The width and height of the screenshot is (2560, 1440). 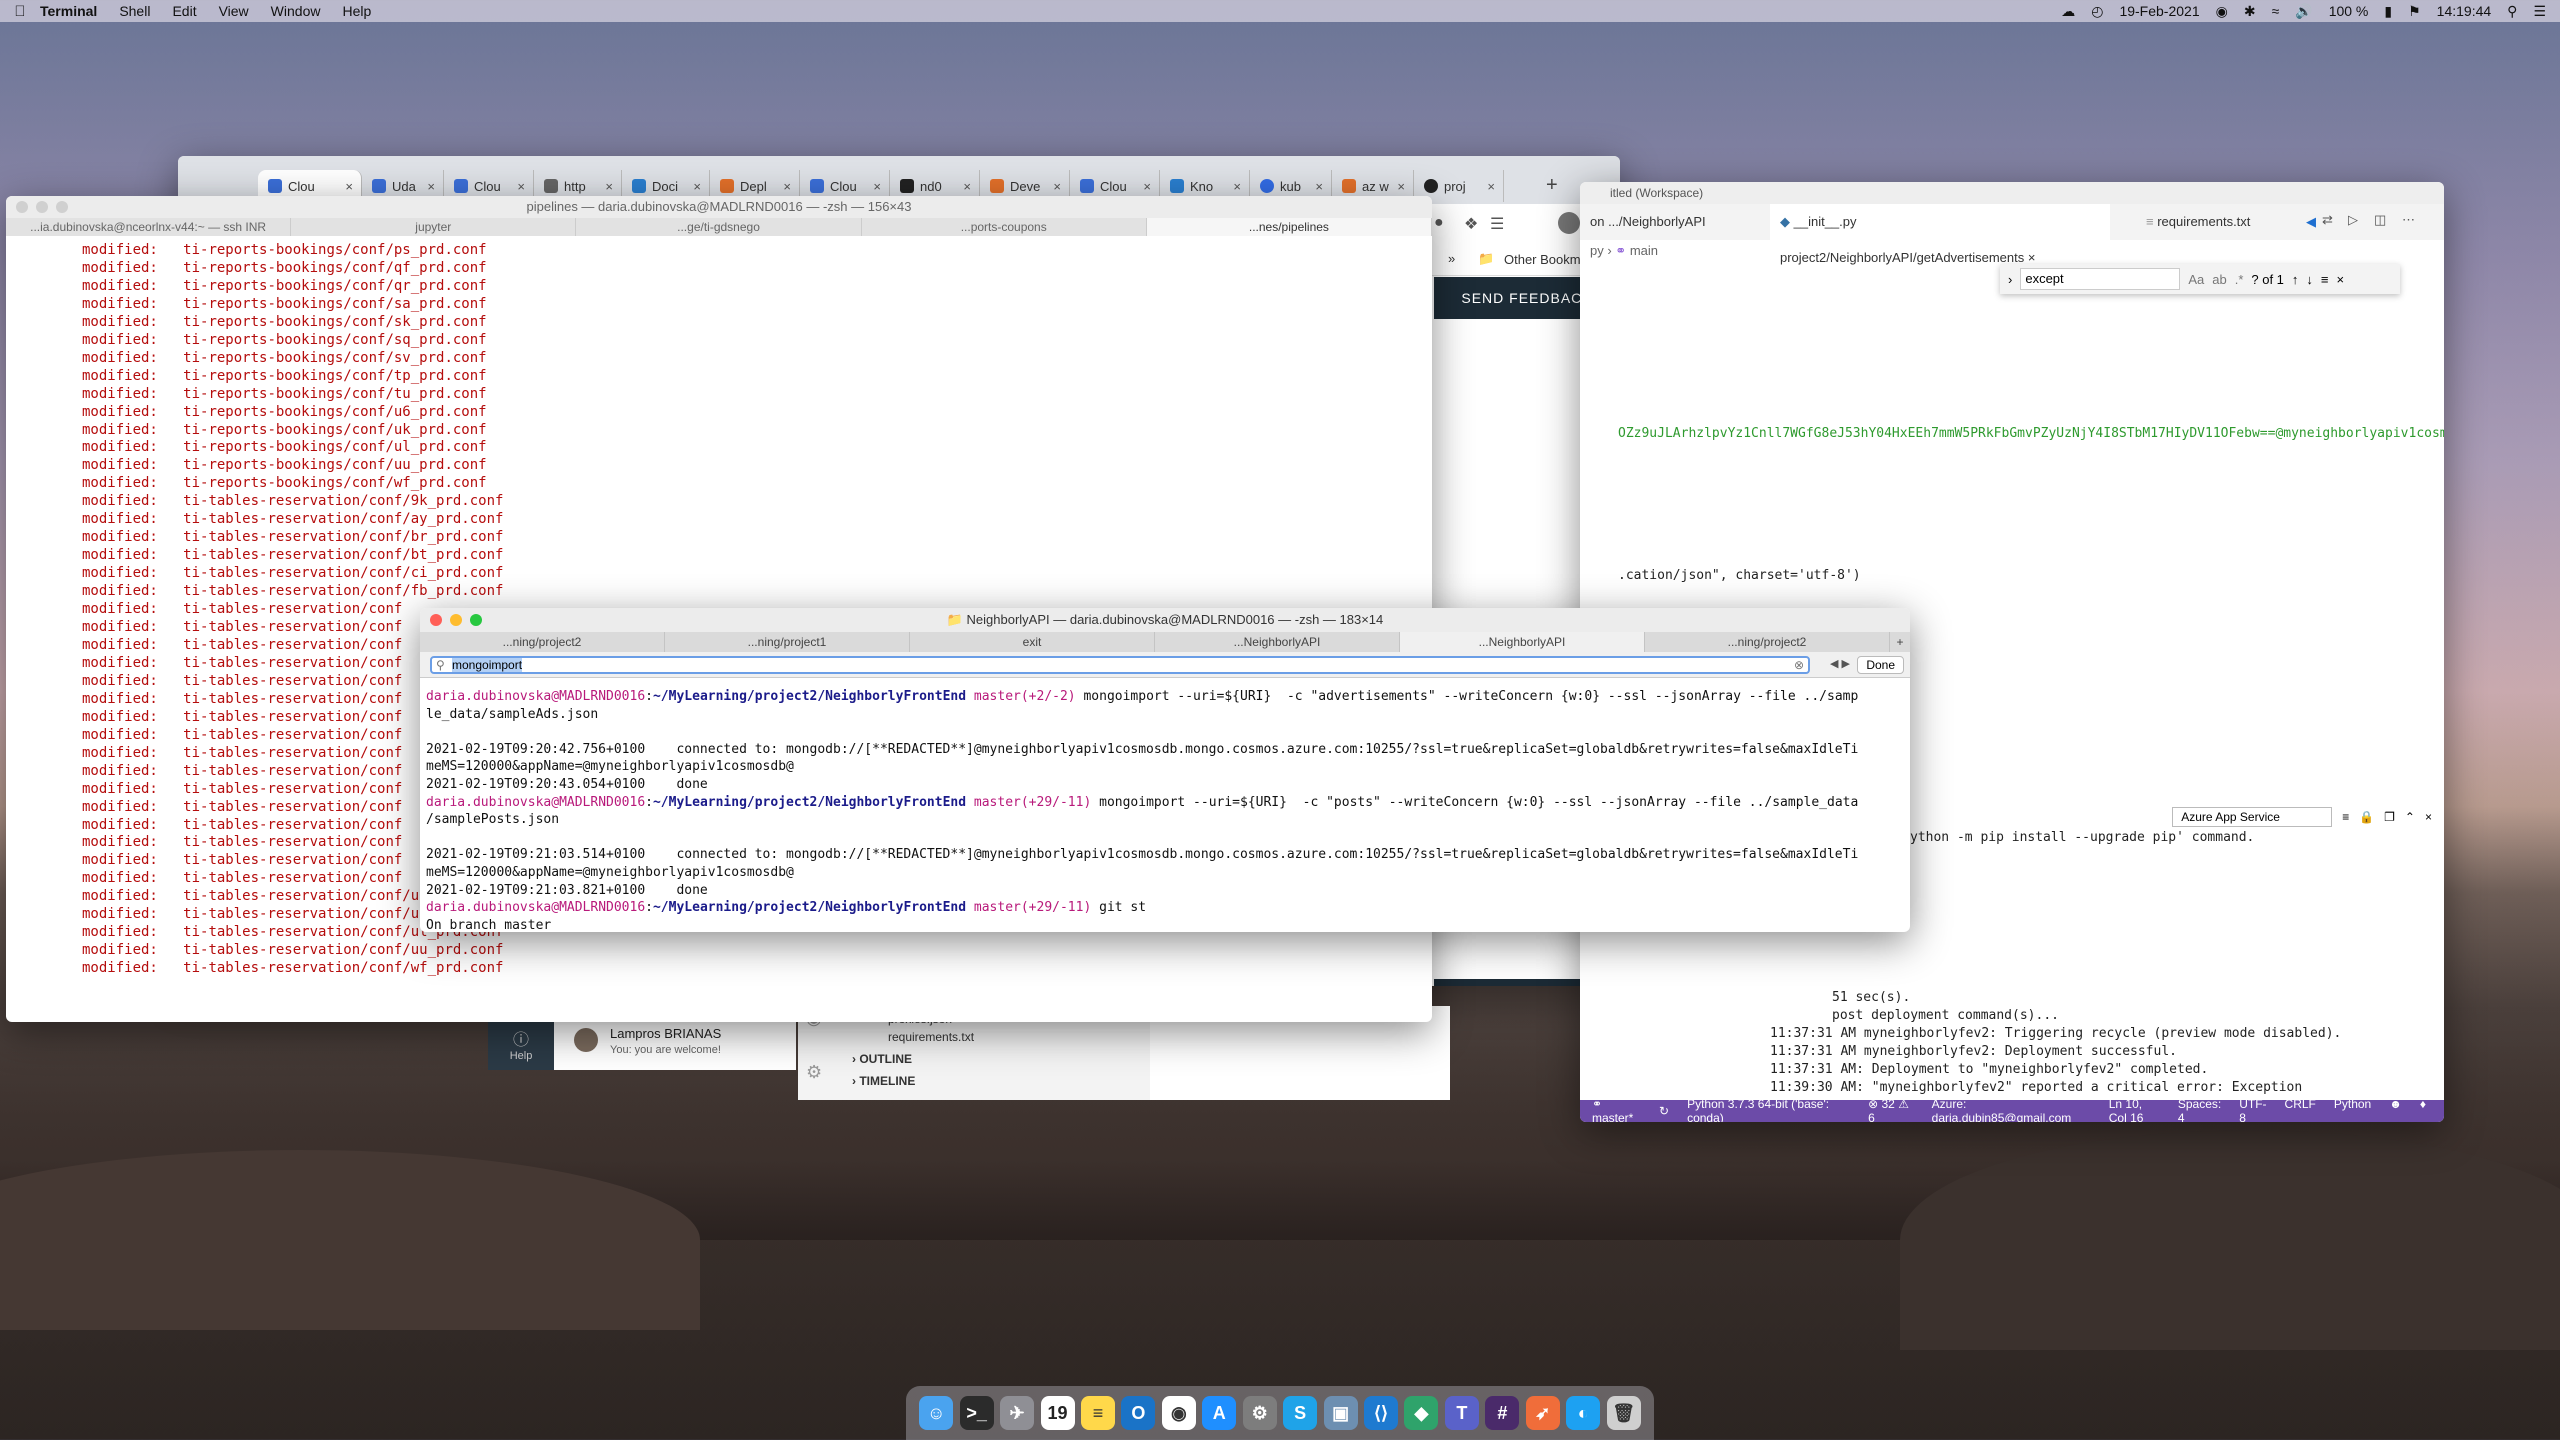 What do you see at coordinates (2428, 817) in the screenshot?
I see `close-icon: ×` at bounding box center [2428, 817].